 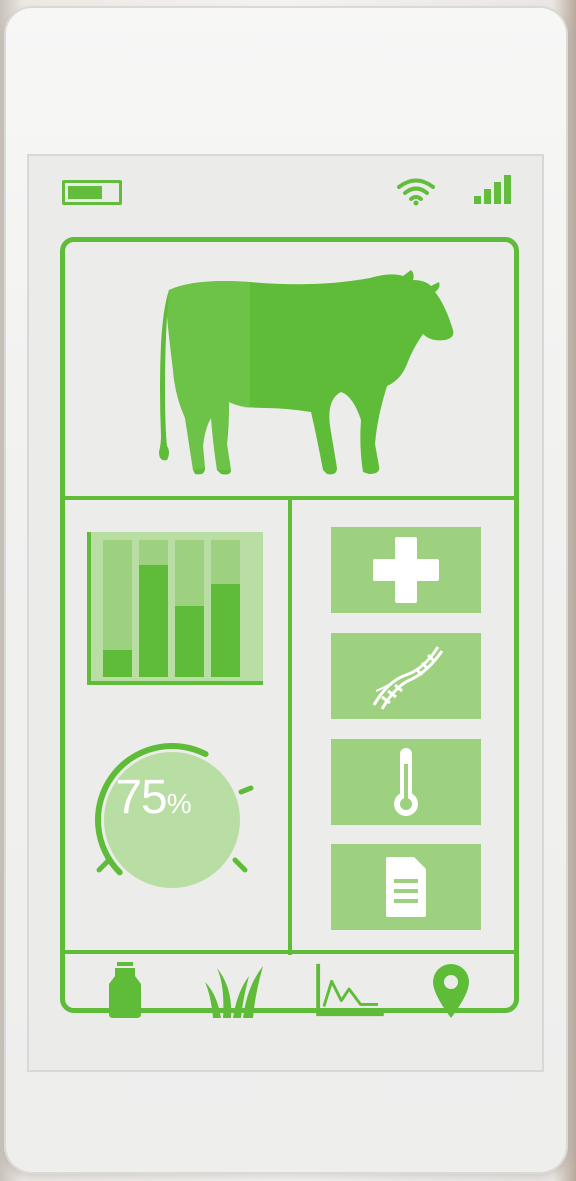 I want to click on records-tile, so click(x=406, y=887).